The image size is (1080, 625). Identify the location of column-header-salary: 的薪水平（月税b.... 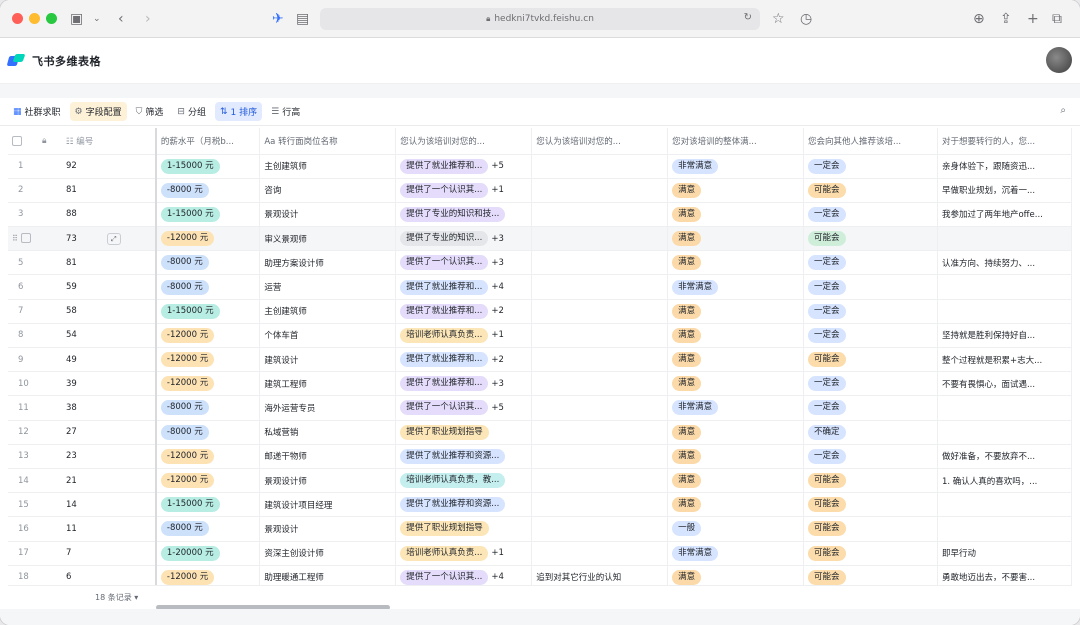
(207, 141).